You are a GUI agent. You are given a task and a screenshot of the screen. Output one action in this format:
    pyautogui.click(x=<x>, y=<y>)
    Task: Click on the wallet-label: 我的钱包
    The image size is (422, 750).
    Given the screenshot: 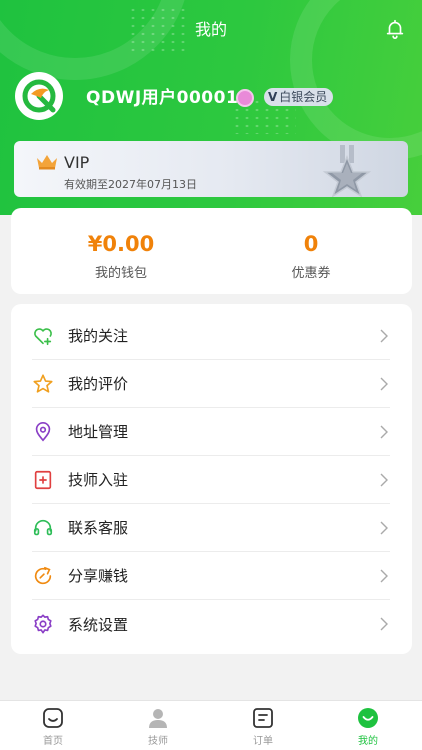 What is the action you would take?
    pyautogui.click(x=120, y=273)
    